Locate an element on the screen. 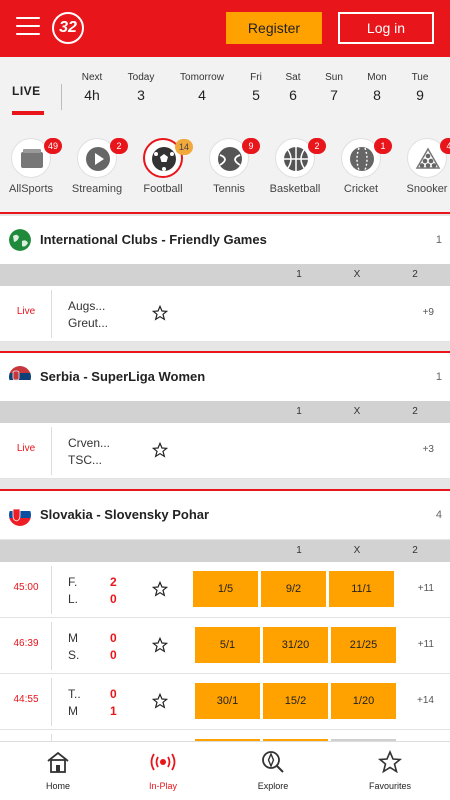 This screenshot has height=800, width=450. odds-button-draw: 31/20 is located at coordinates (295, 645).